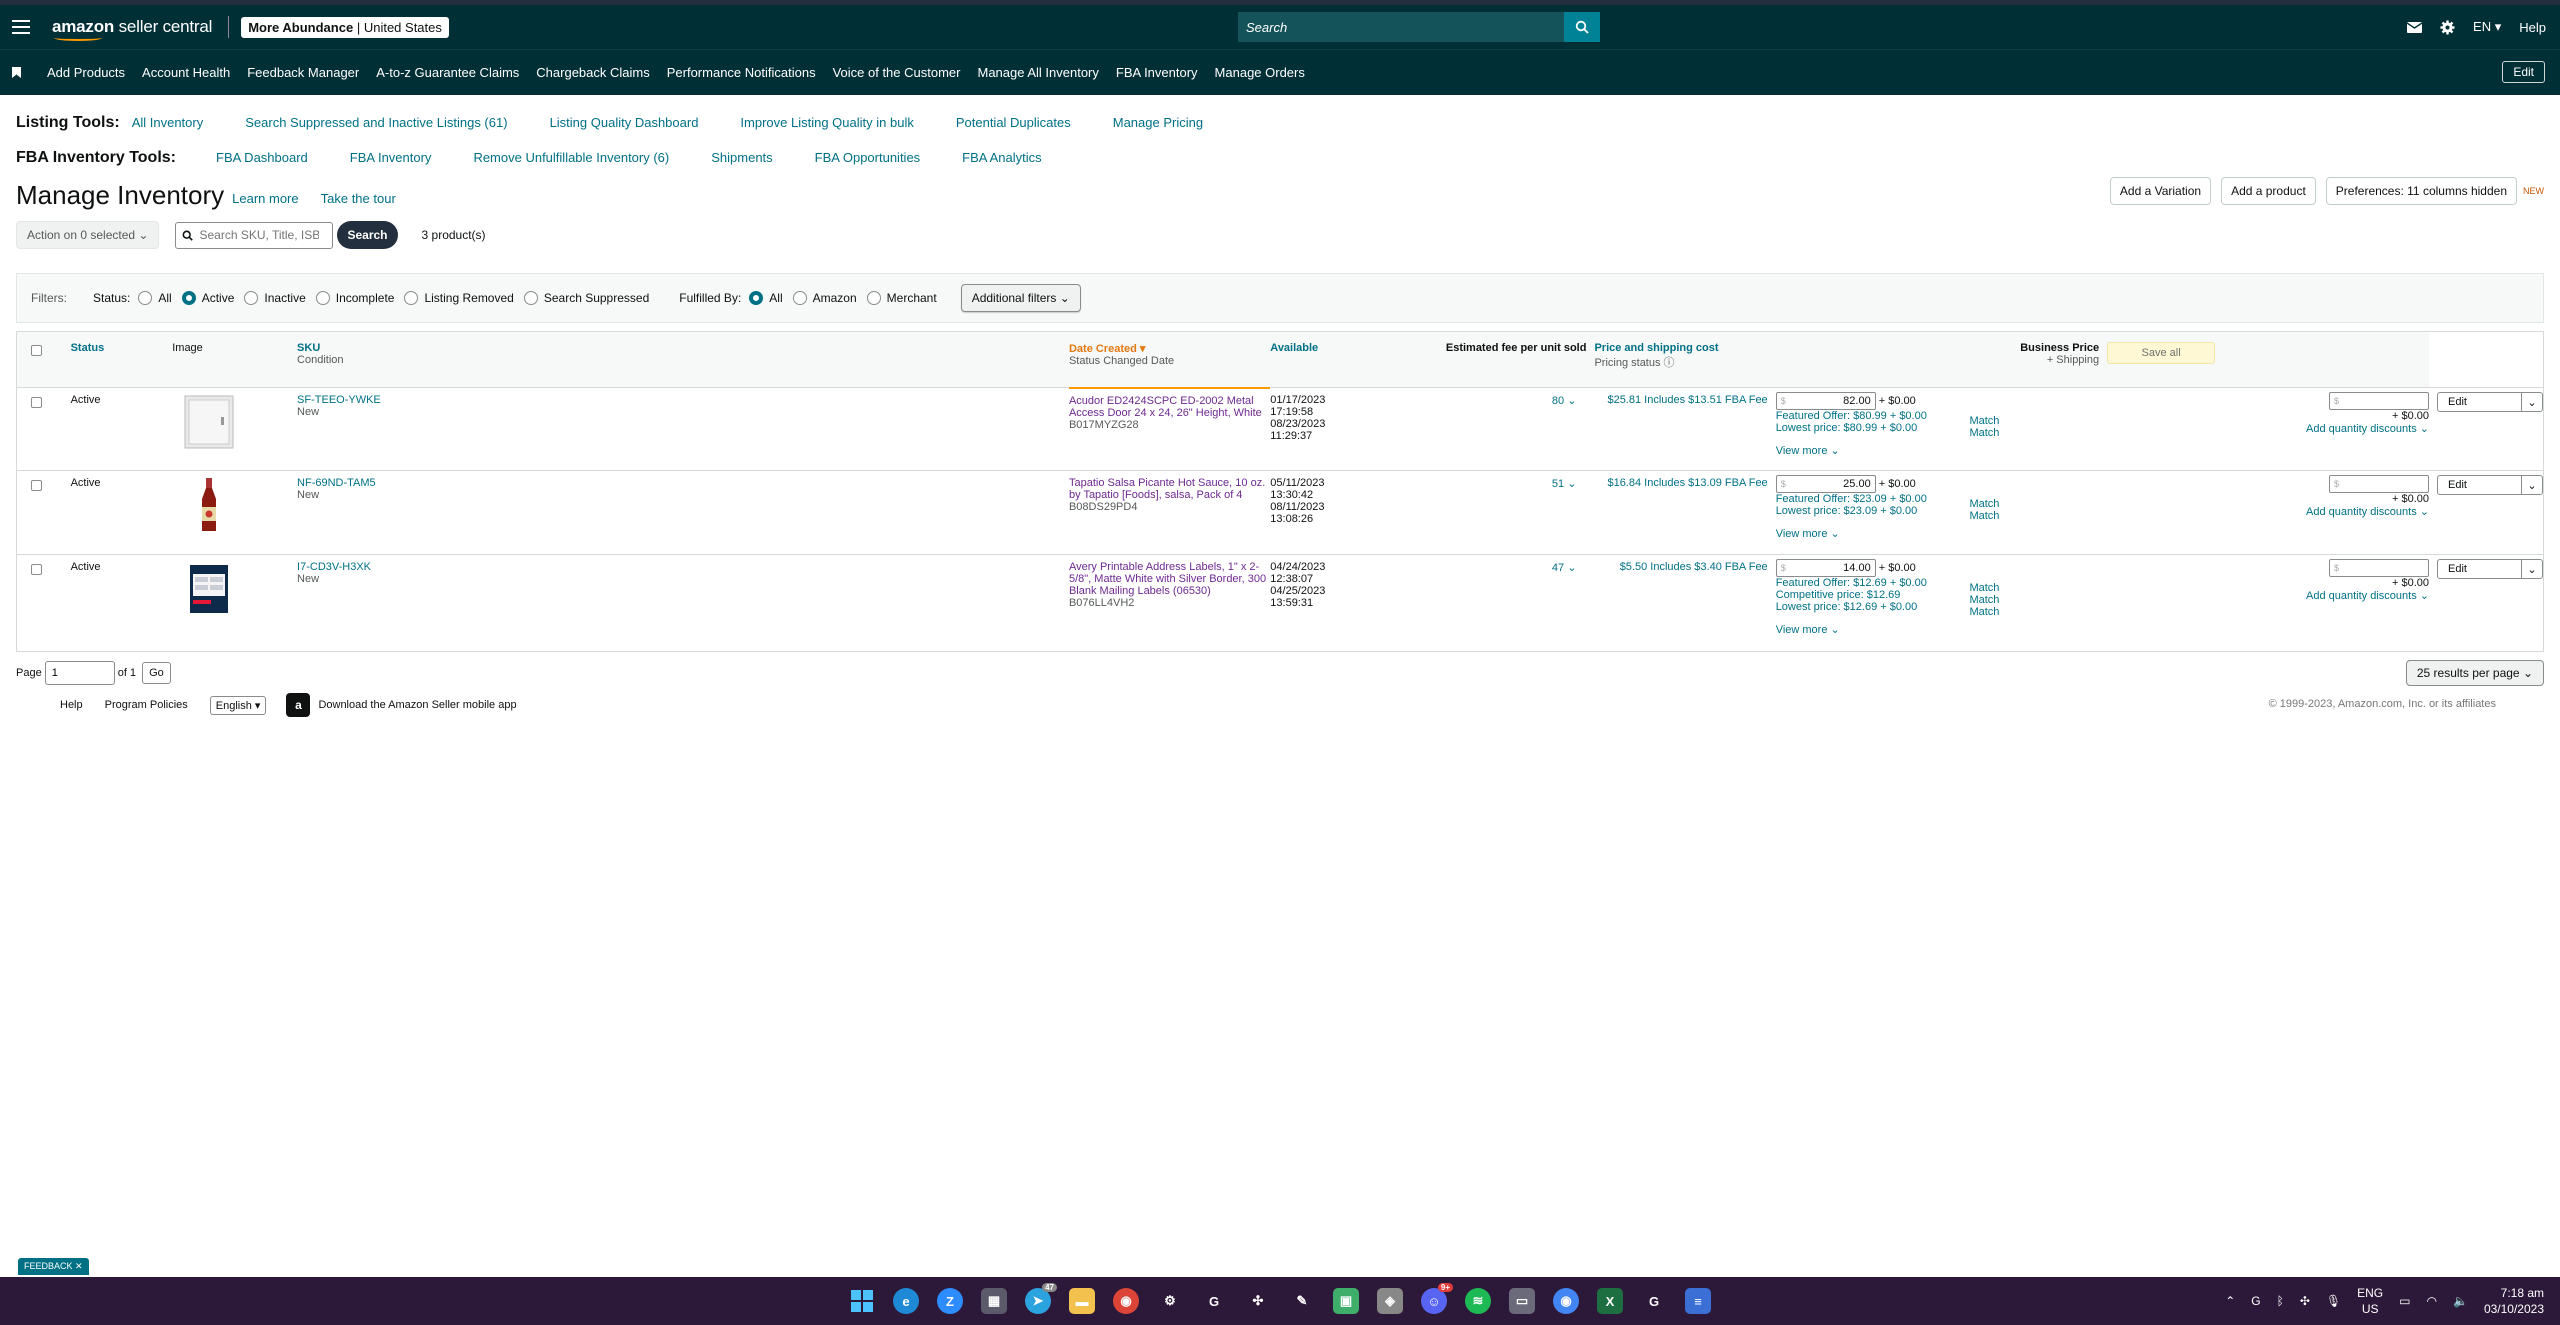 This screenshot has height=1325, width=2560. What do you see at coordinates (1126, 1301) in the screenshot?
I see `chrome-icon: ◉` at bounding box center [1126, 1301].